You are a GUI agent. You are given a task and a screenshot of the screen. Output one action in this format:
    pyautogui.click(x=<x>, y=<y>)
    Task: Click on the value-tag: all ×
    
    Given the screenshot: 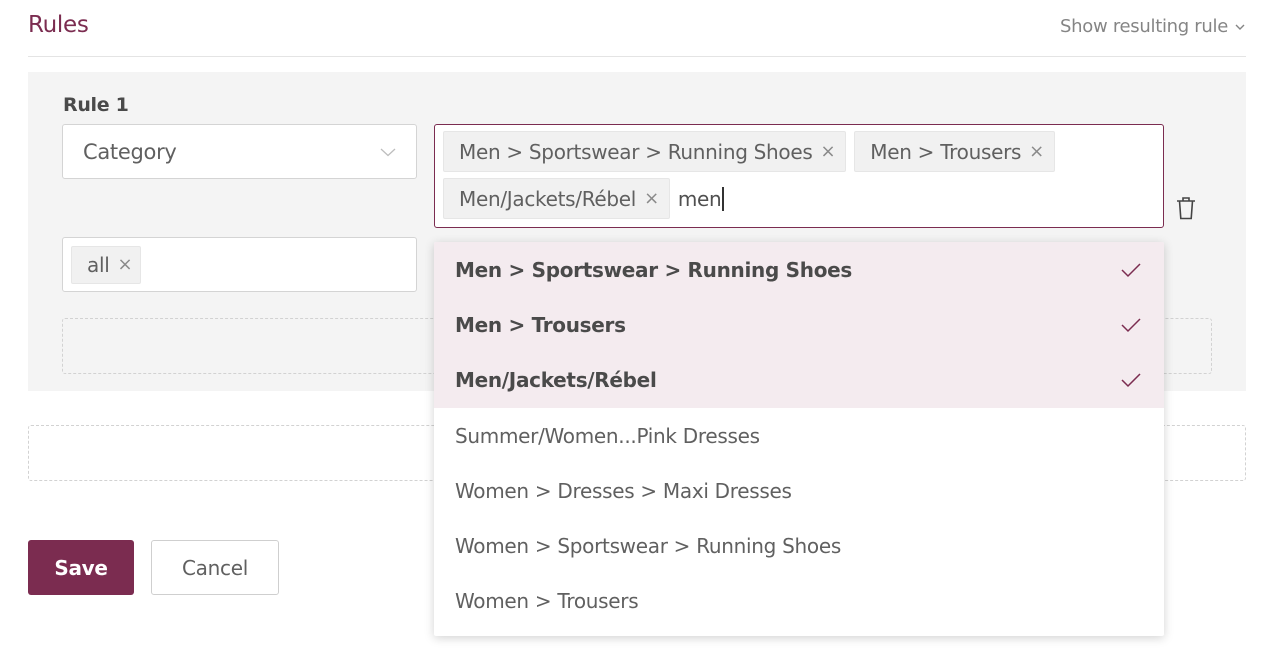 What is the action you would take?
    pyautogui.click(x=106, y=264)
    